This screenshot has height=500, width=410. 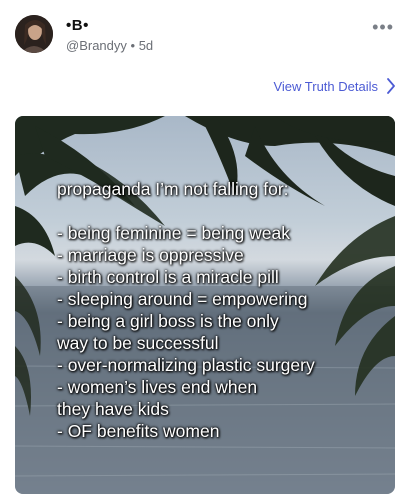 I want to click on post-age: 5d, so click(x=146, y=45).